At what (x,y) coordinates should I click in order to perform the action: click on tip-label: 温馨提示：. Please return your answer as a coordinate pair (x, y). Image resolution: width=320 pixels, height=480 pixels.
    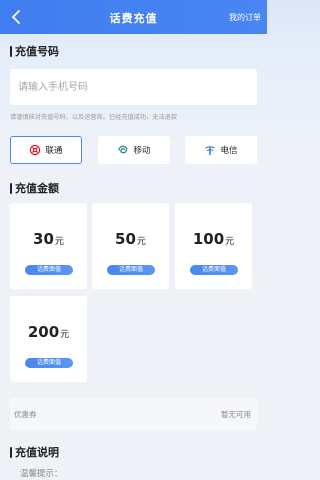
    Looking at the image, I should click on (41, 474).